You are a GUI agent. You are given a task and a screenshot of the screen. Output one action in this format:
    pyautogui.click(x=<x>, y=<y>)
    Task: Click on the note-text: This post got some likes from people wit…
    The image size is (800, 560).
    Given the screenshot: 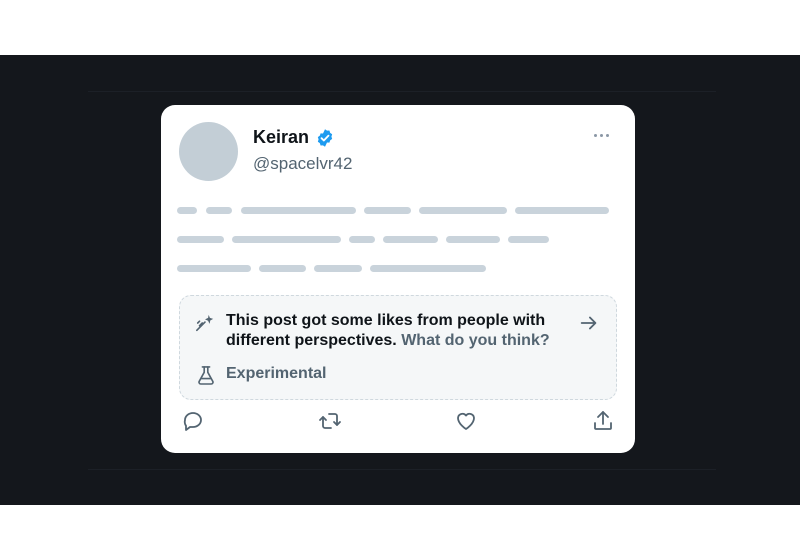 What is the action you would take?
    pyautogui.click(x=391, y=331)
    